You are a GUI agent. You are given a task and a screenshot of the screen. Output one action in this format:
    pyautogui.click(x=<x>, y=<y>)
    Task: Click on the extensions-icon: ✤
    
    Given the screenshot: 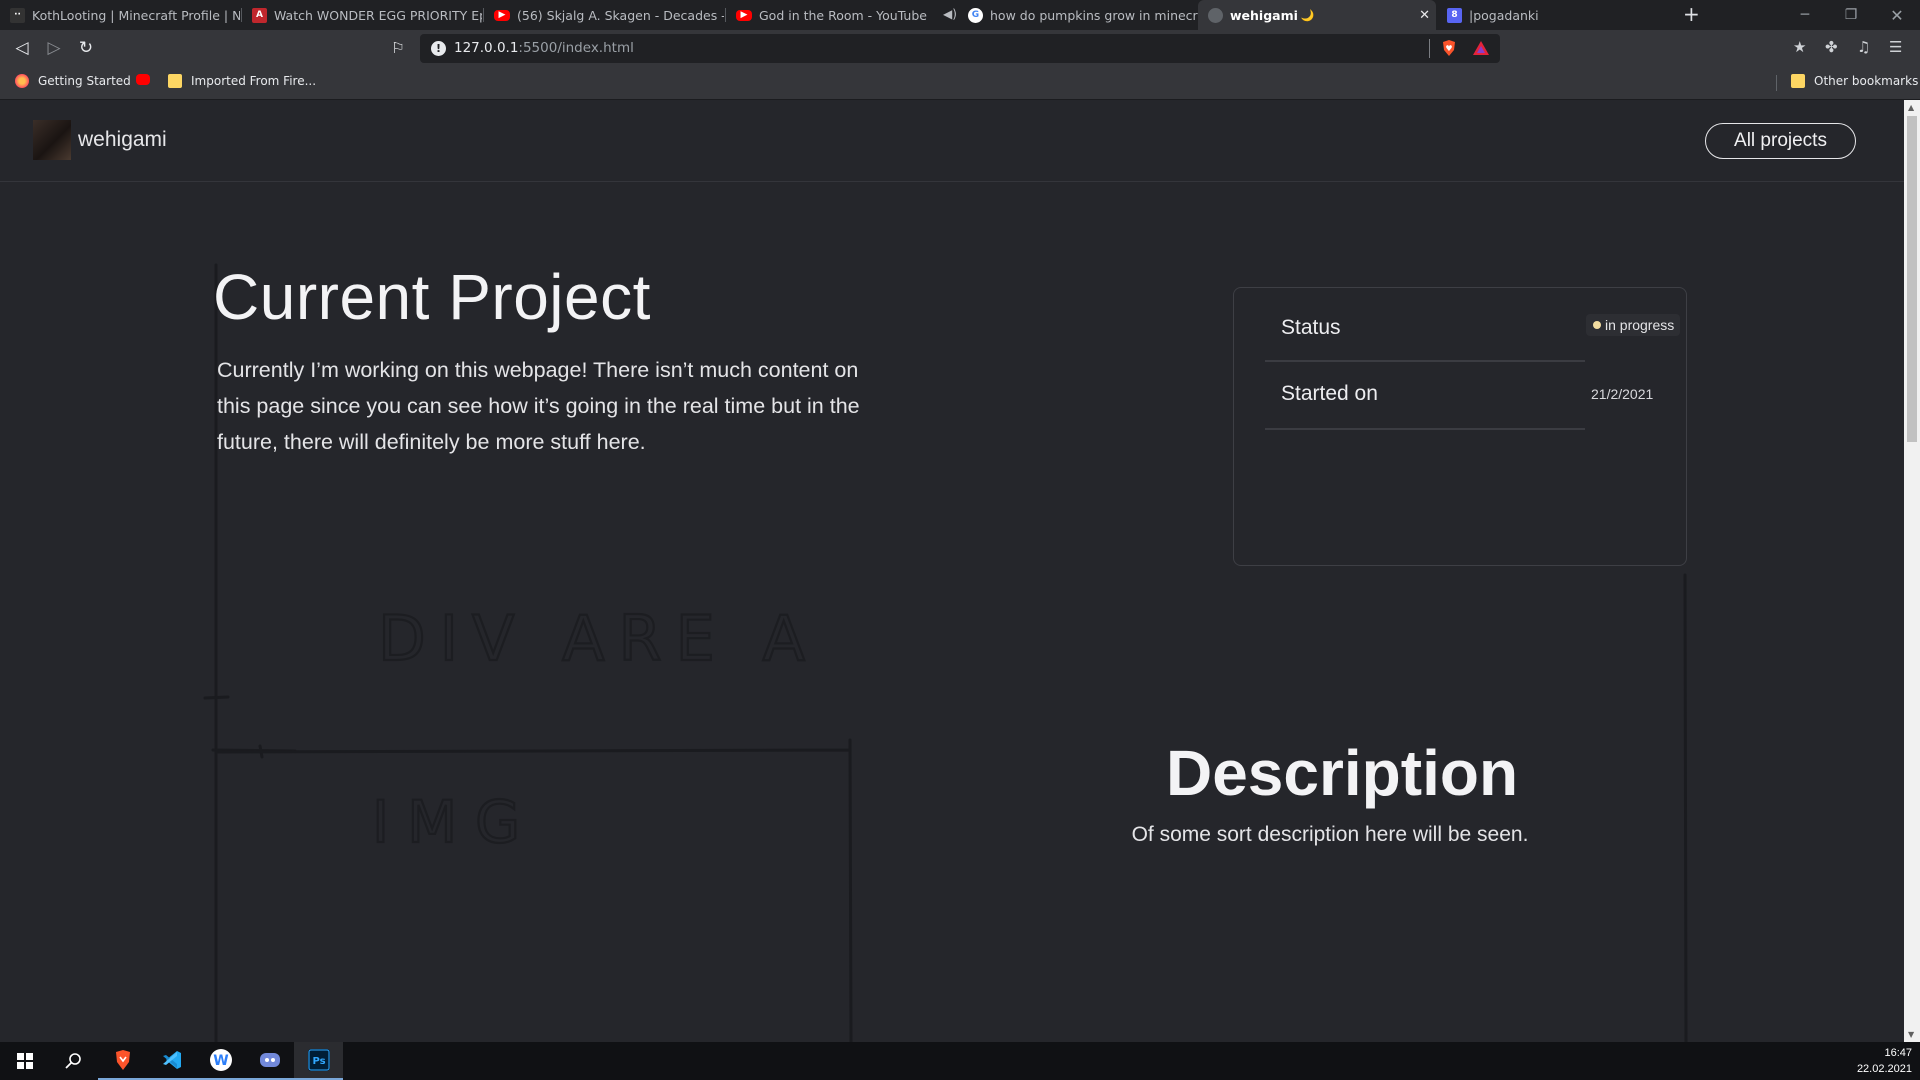 What is the action you would take?
    pyautogui.click(x=1831, y=47)
    